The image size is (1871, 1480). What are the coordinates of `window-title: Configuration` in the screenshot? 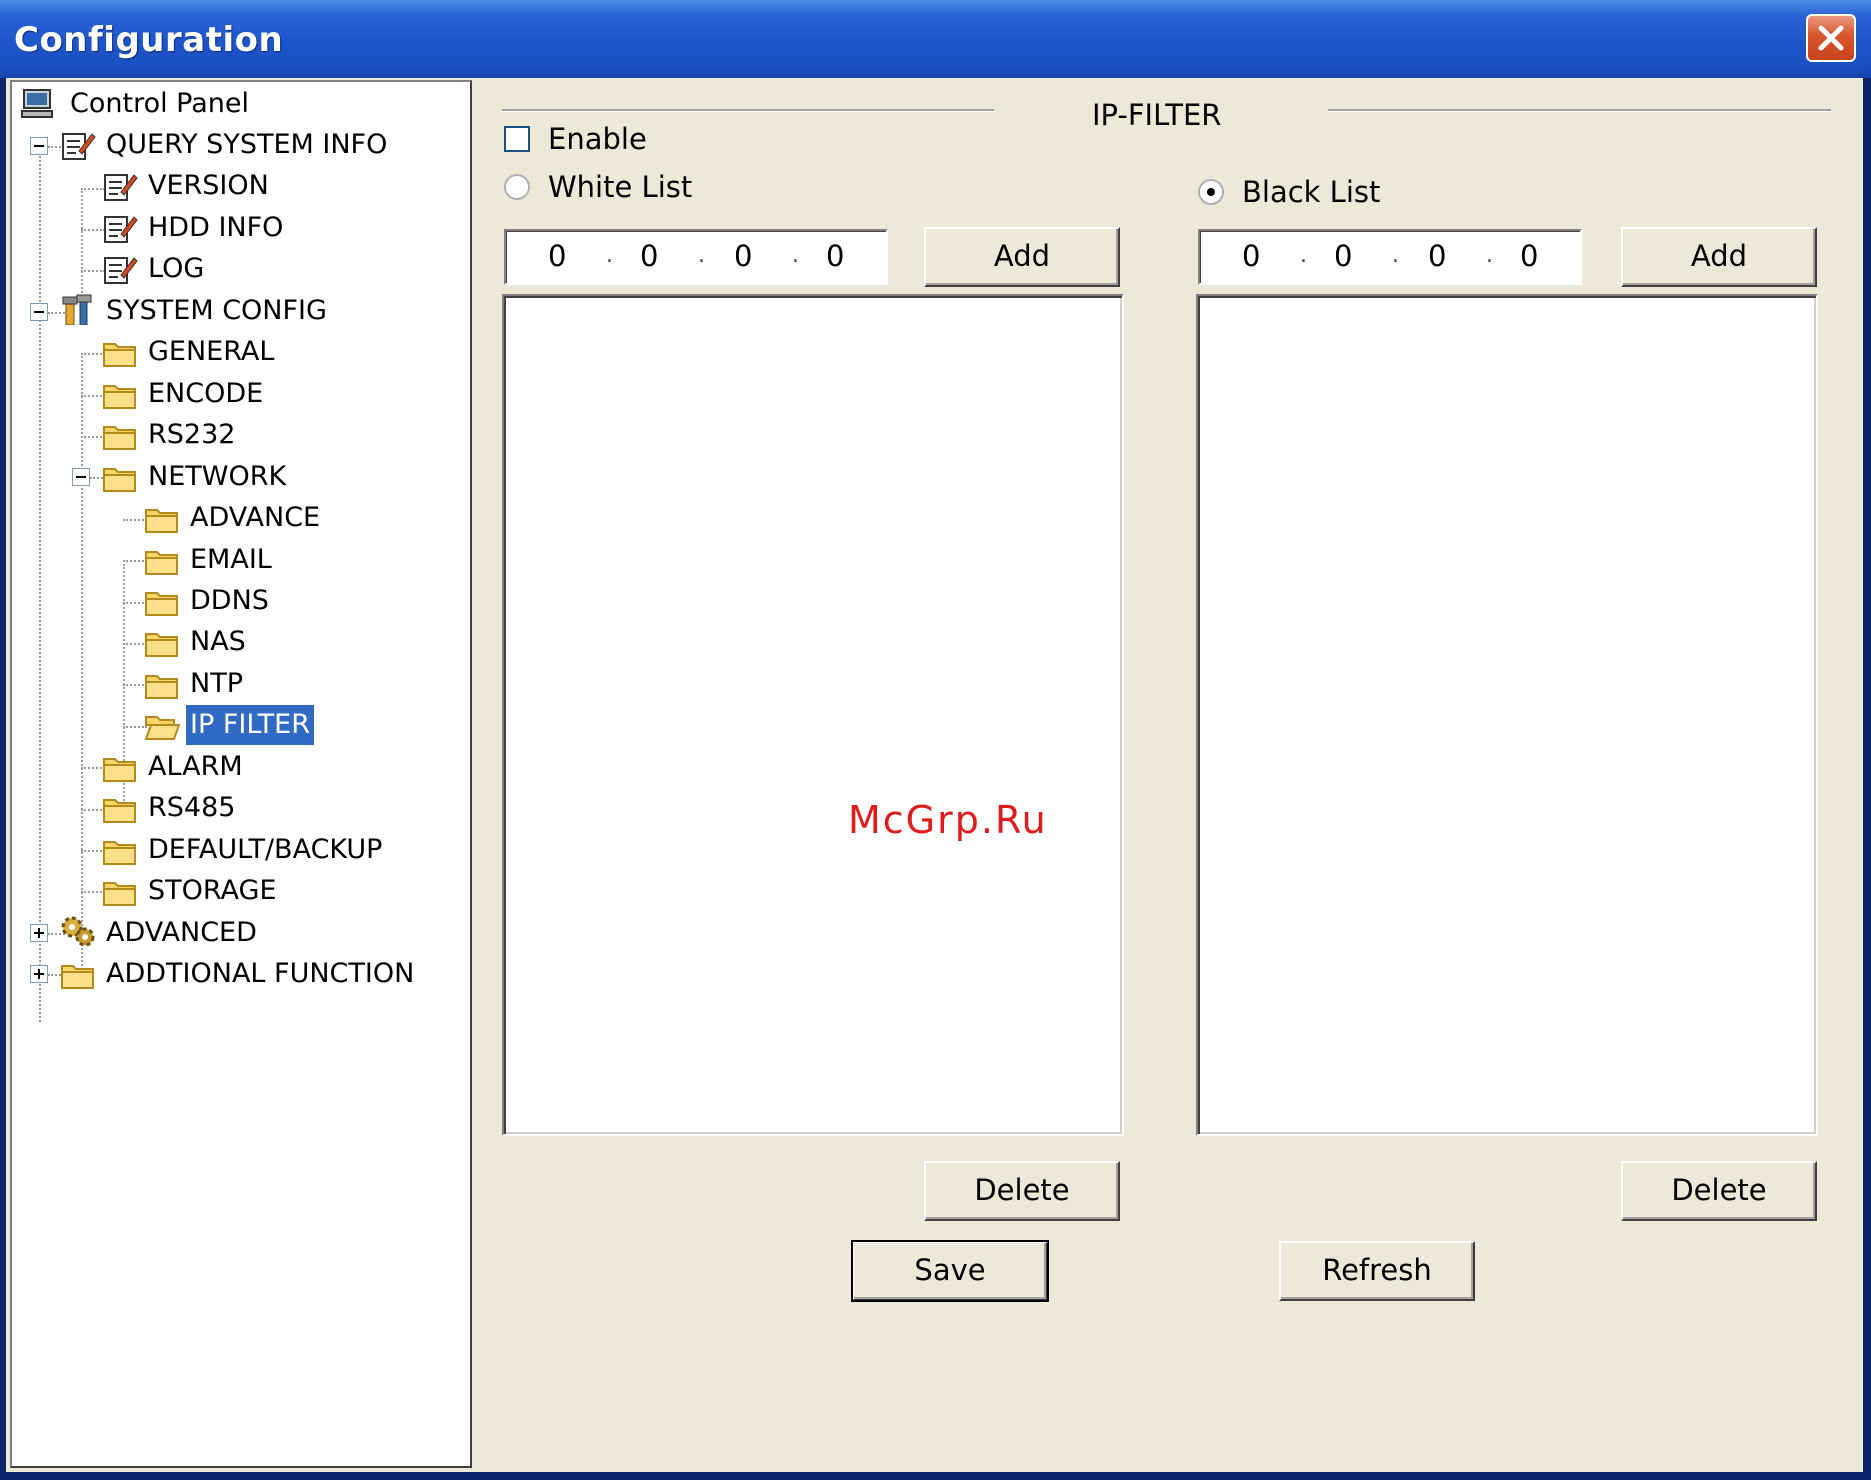 It's located at (149, 40).